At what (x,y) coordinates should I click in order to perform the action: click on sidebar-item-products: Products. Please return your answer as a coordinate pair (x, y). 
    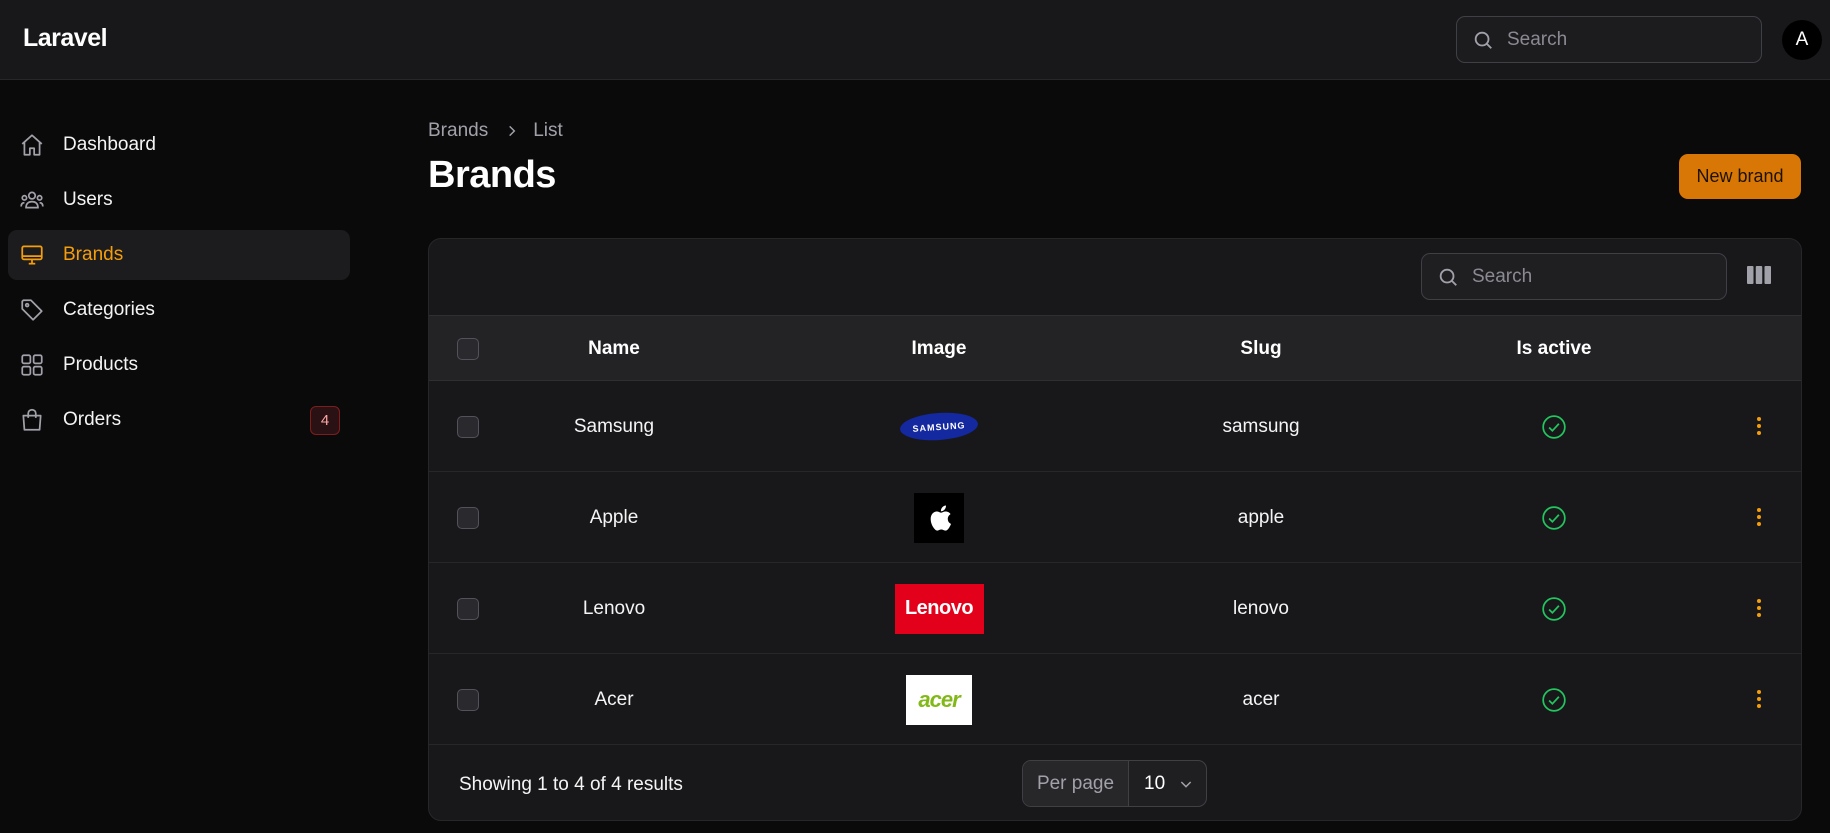
    Looking at the image, I should click on (179, 365).